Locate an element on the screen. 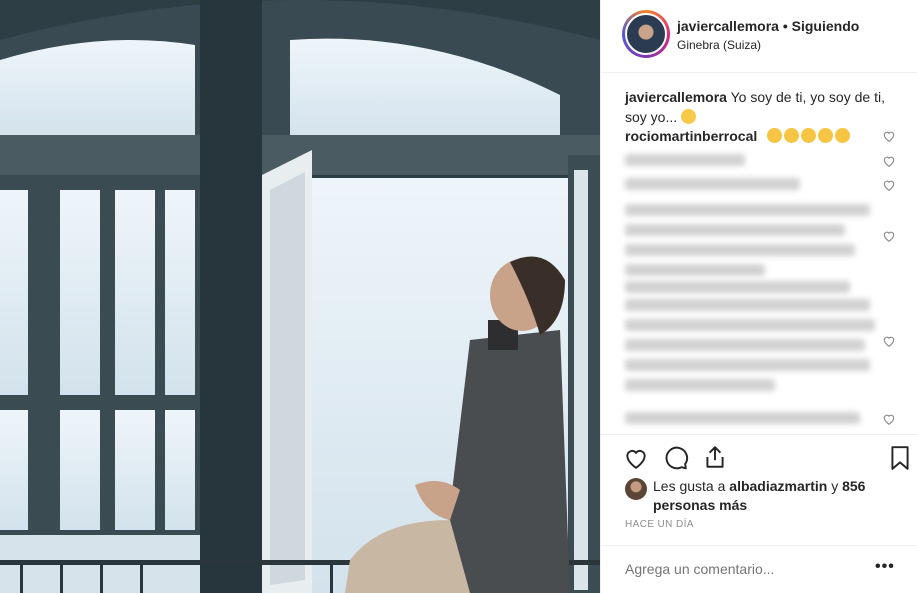  add-comment-bar: ••• is located at coordinates (759, 569).